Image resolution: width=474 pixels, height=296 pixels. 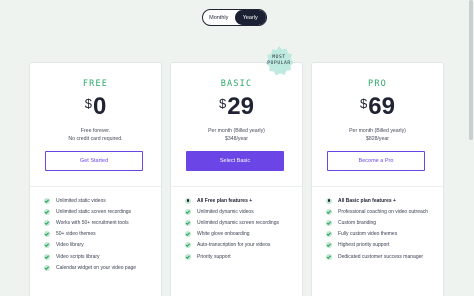 What do you see at coordinates (471, 70) in the screenshot?
I see `page-scrollbar` at bounding box center [471, 70].